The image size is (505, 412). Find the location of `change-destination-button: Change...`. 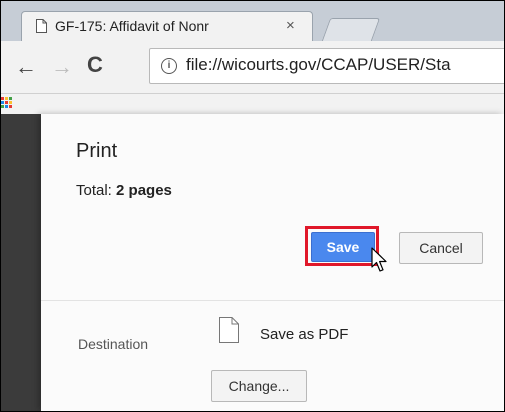

change-destination-button: Change... is located at coordinates (259, 386).